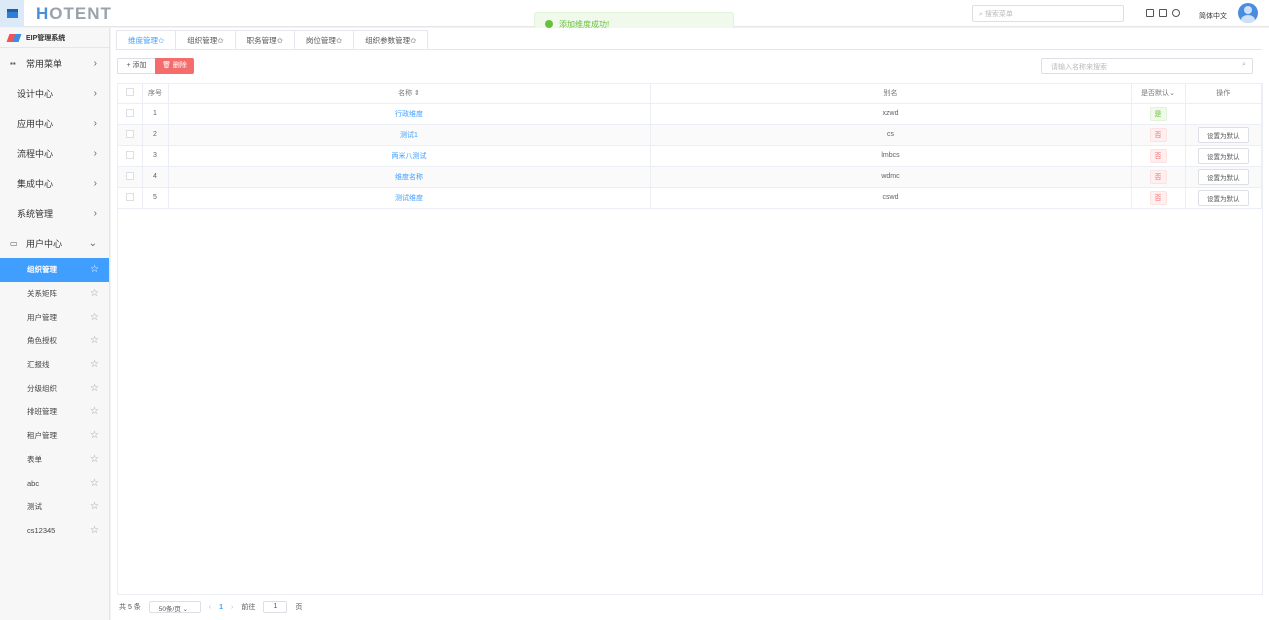 The height and width of the screenshot is (620, 1269). I want to click on sidebar-item: cs12345 ☆, so click(54, 531).